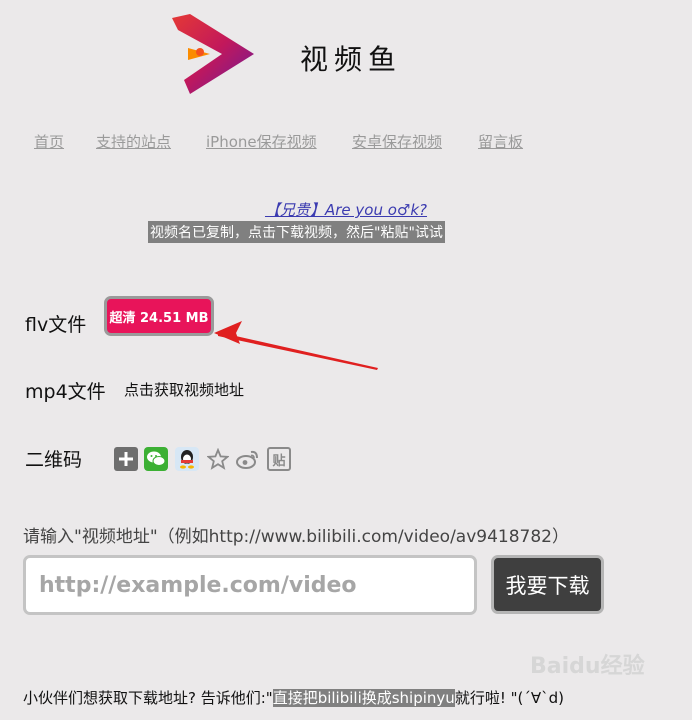  What do you see at coordinates (250, 585) in the screenshot?
I see `video-url-input` at bounding box center [250, 585].